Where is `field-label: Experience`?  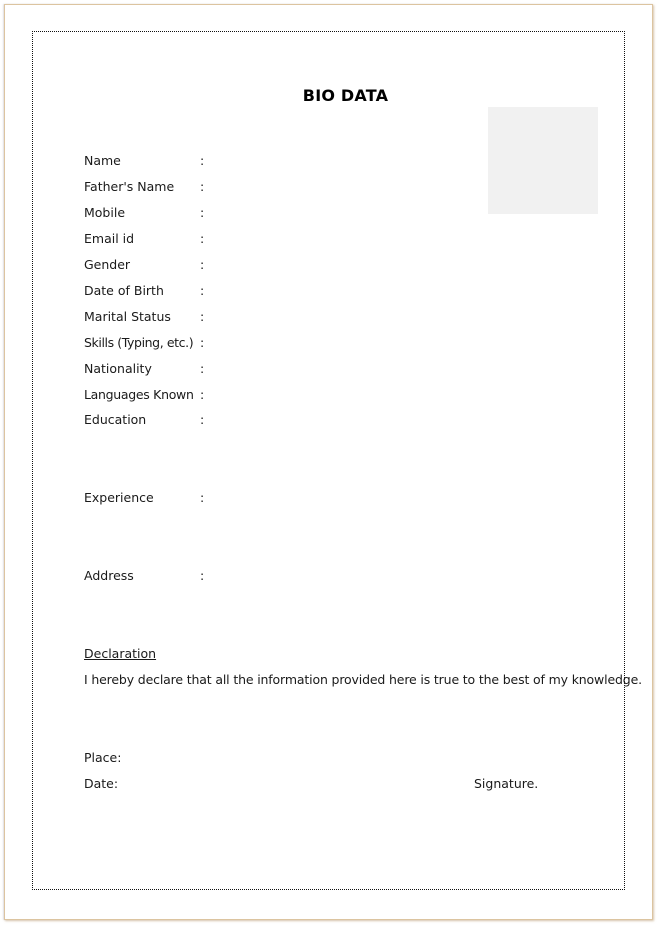
field-label: Experience is located at coordinates (119, 497).